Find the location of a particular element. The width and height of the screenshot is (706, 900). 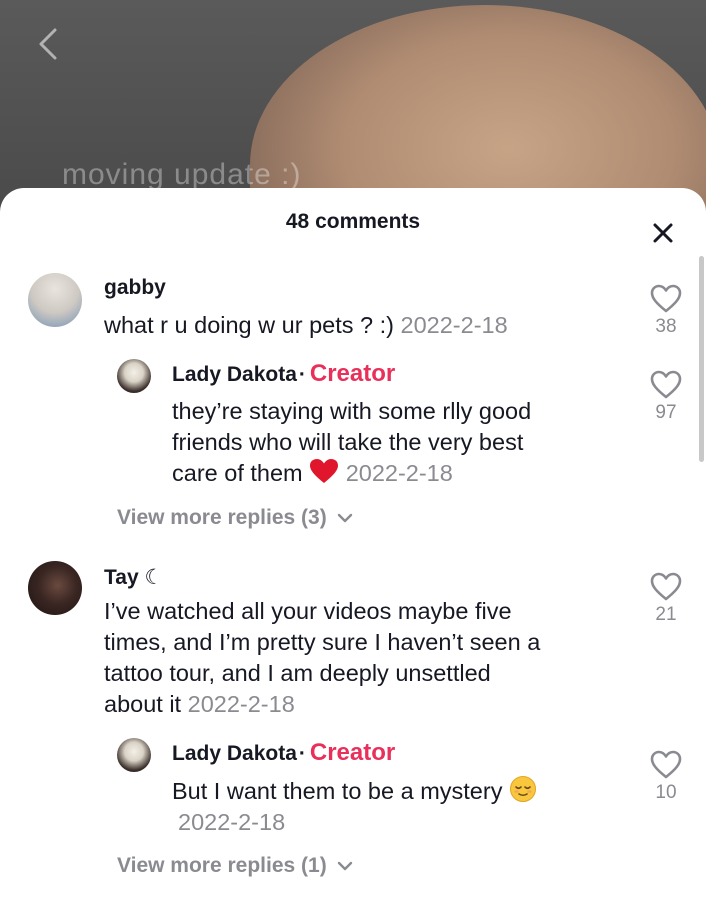

like-button: 10 is located at coordinates (666, 777).